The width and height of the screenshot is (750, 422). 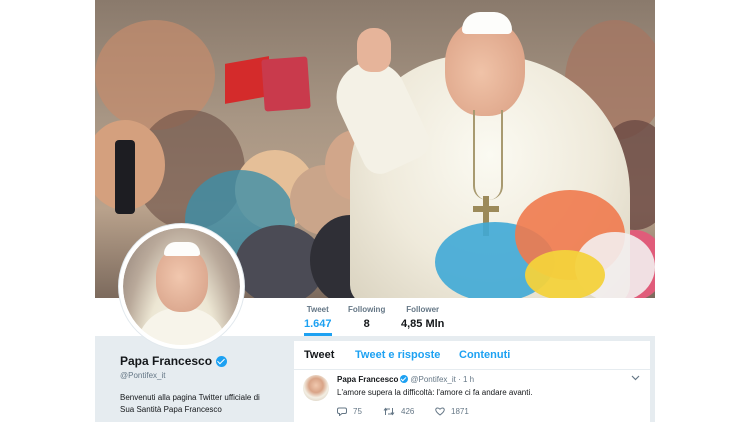 I want to click on raised-phone, so click(x=125, y=177).